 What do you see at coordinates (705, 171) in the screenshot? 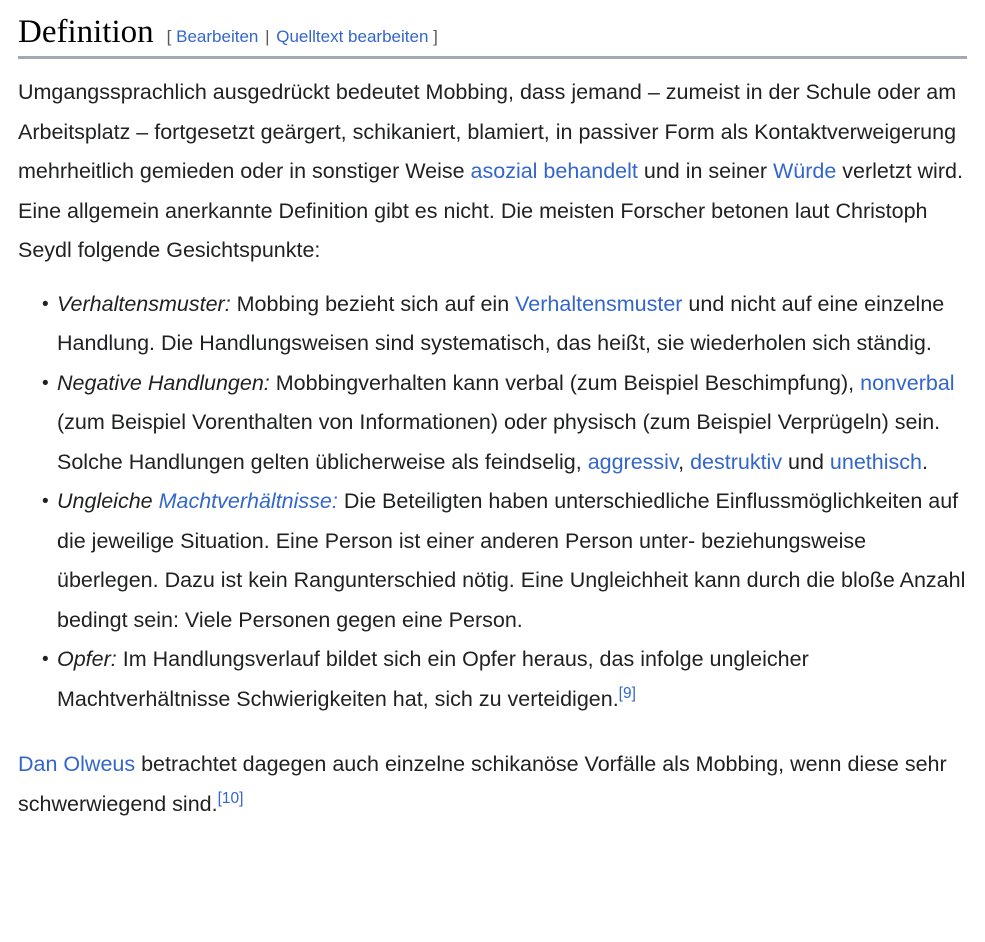
I see `intro-text-part-2: und in seiner` at bounding box center [705, 171].